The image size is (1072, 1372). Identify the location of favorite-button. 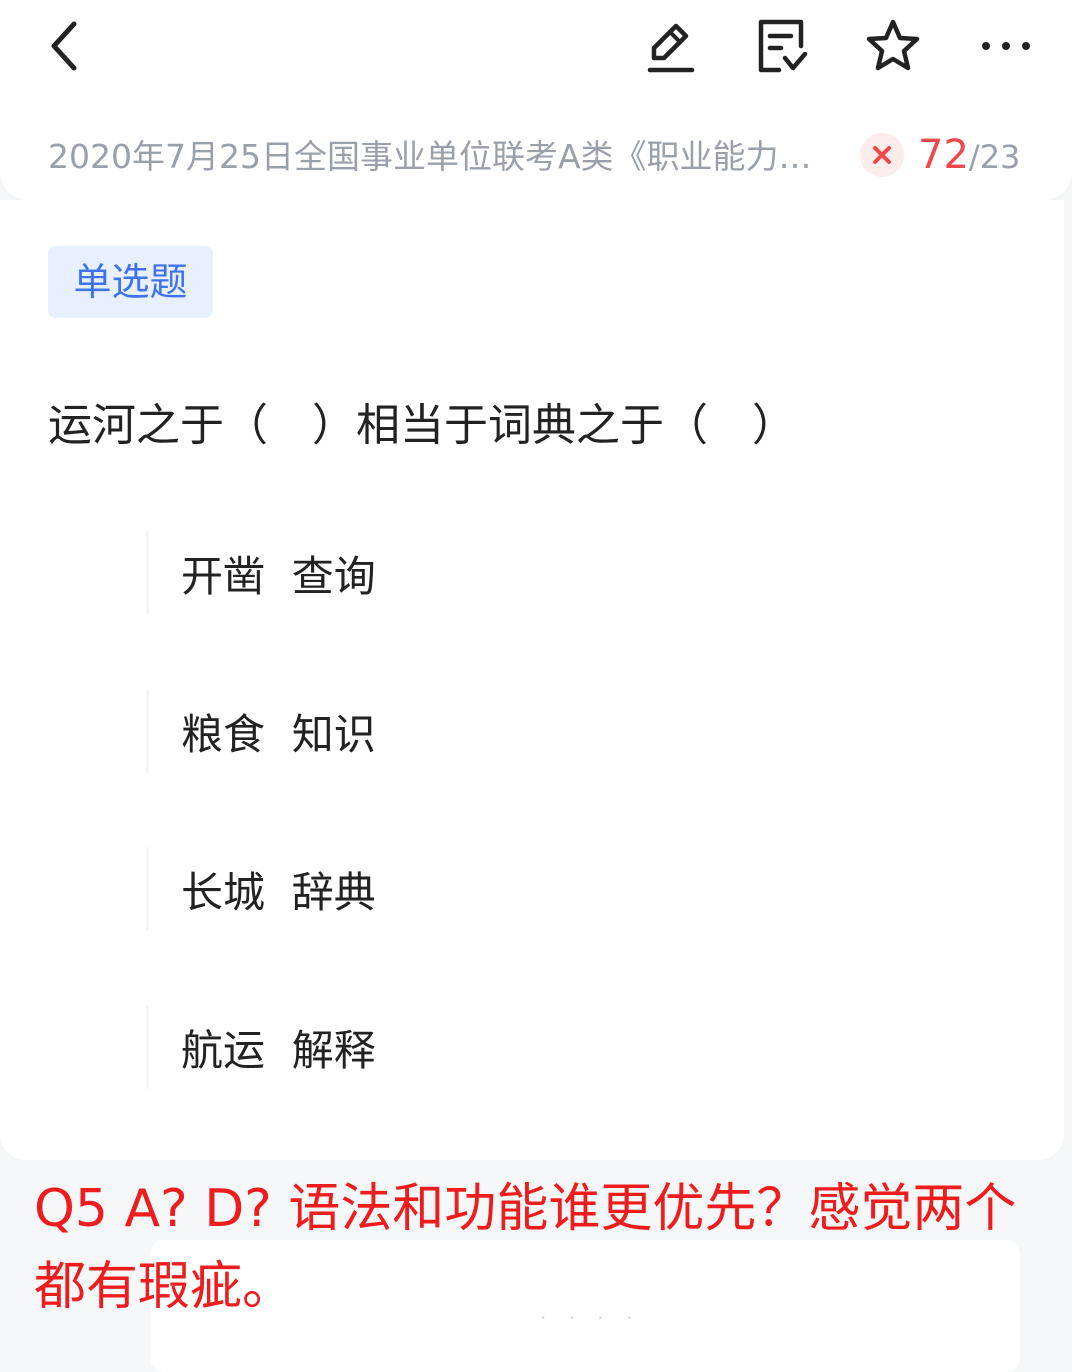
(893, 46).